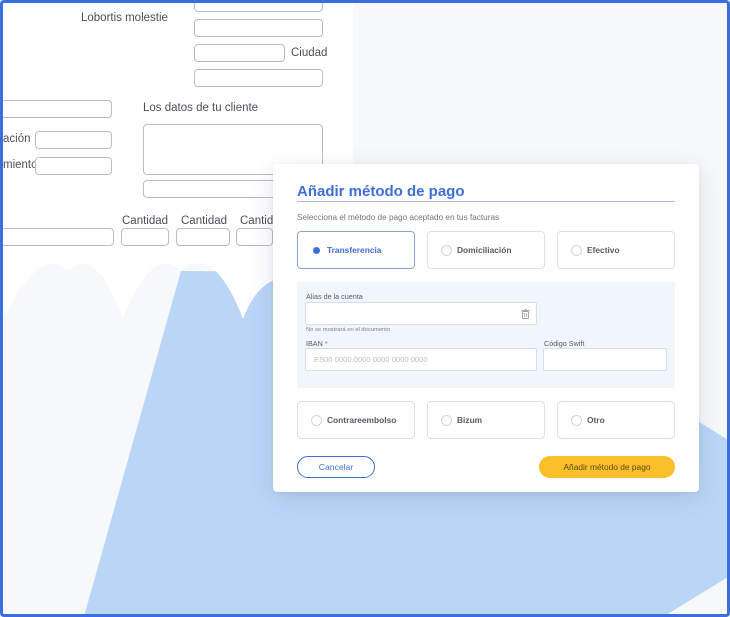  I want to click on swift-label: Código Swift, so click(564, 343).